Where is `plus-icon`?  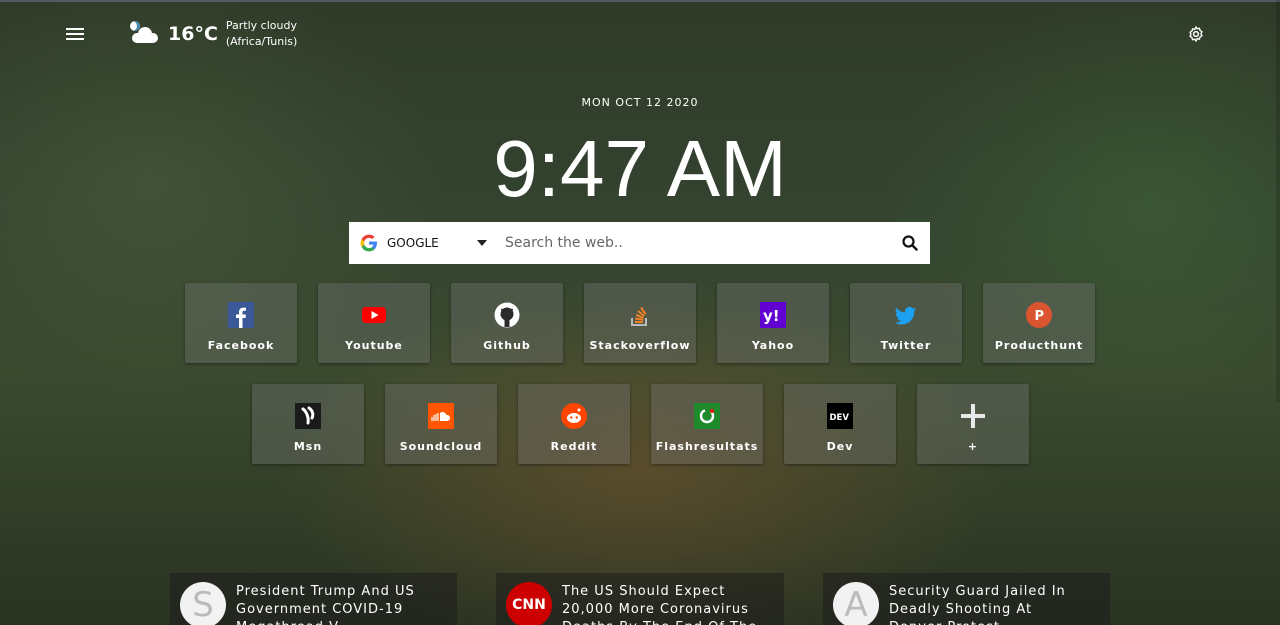
plus-icon is located at coordinates (973, 416).